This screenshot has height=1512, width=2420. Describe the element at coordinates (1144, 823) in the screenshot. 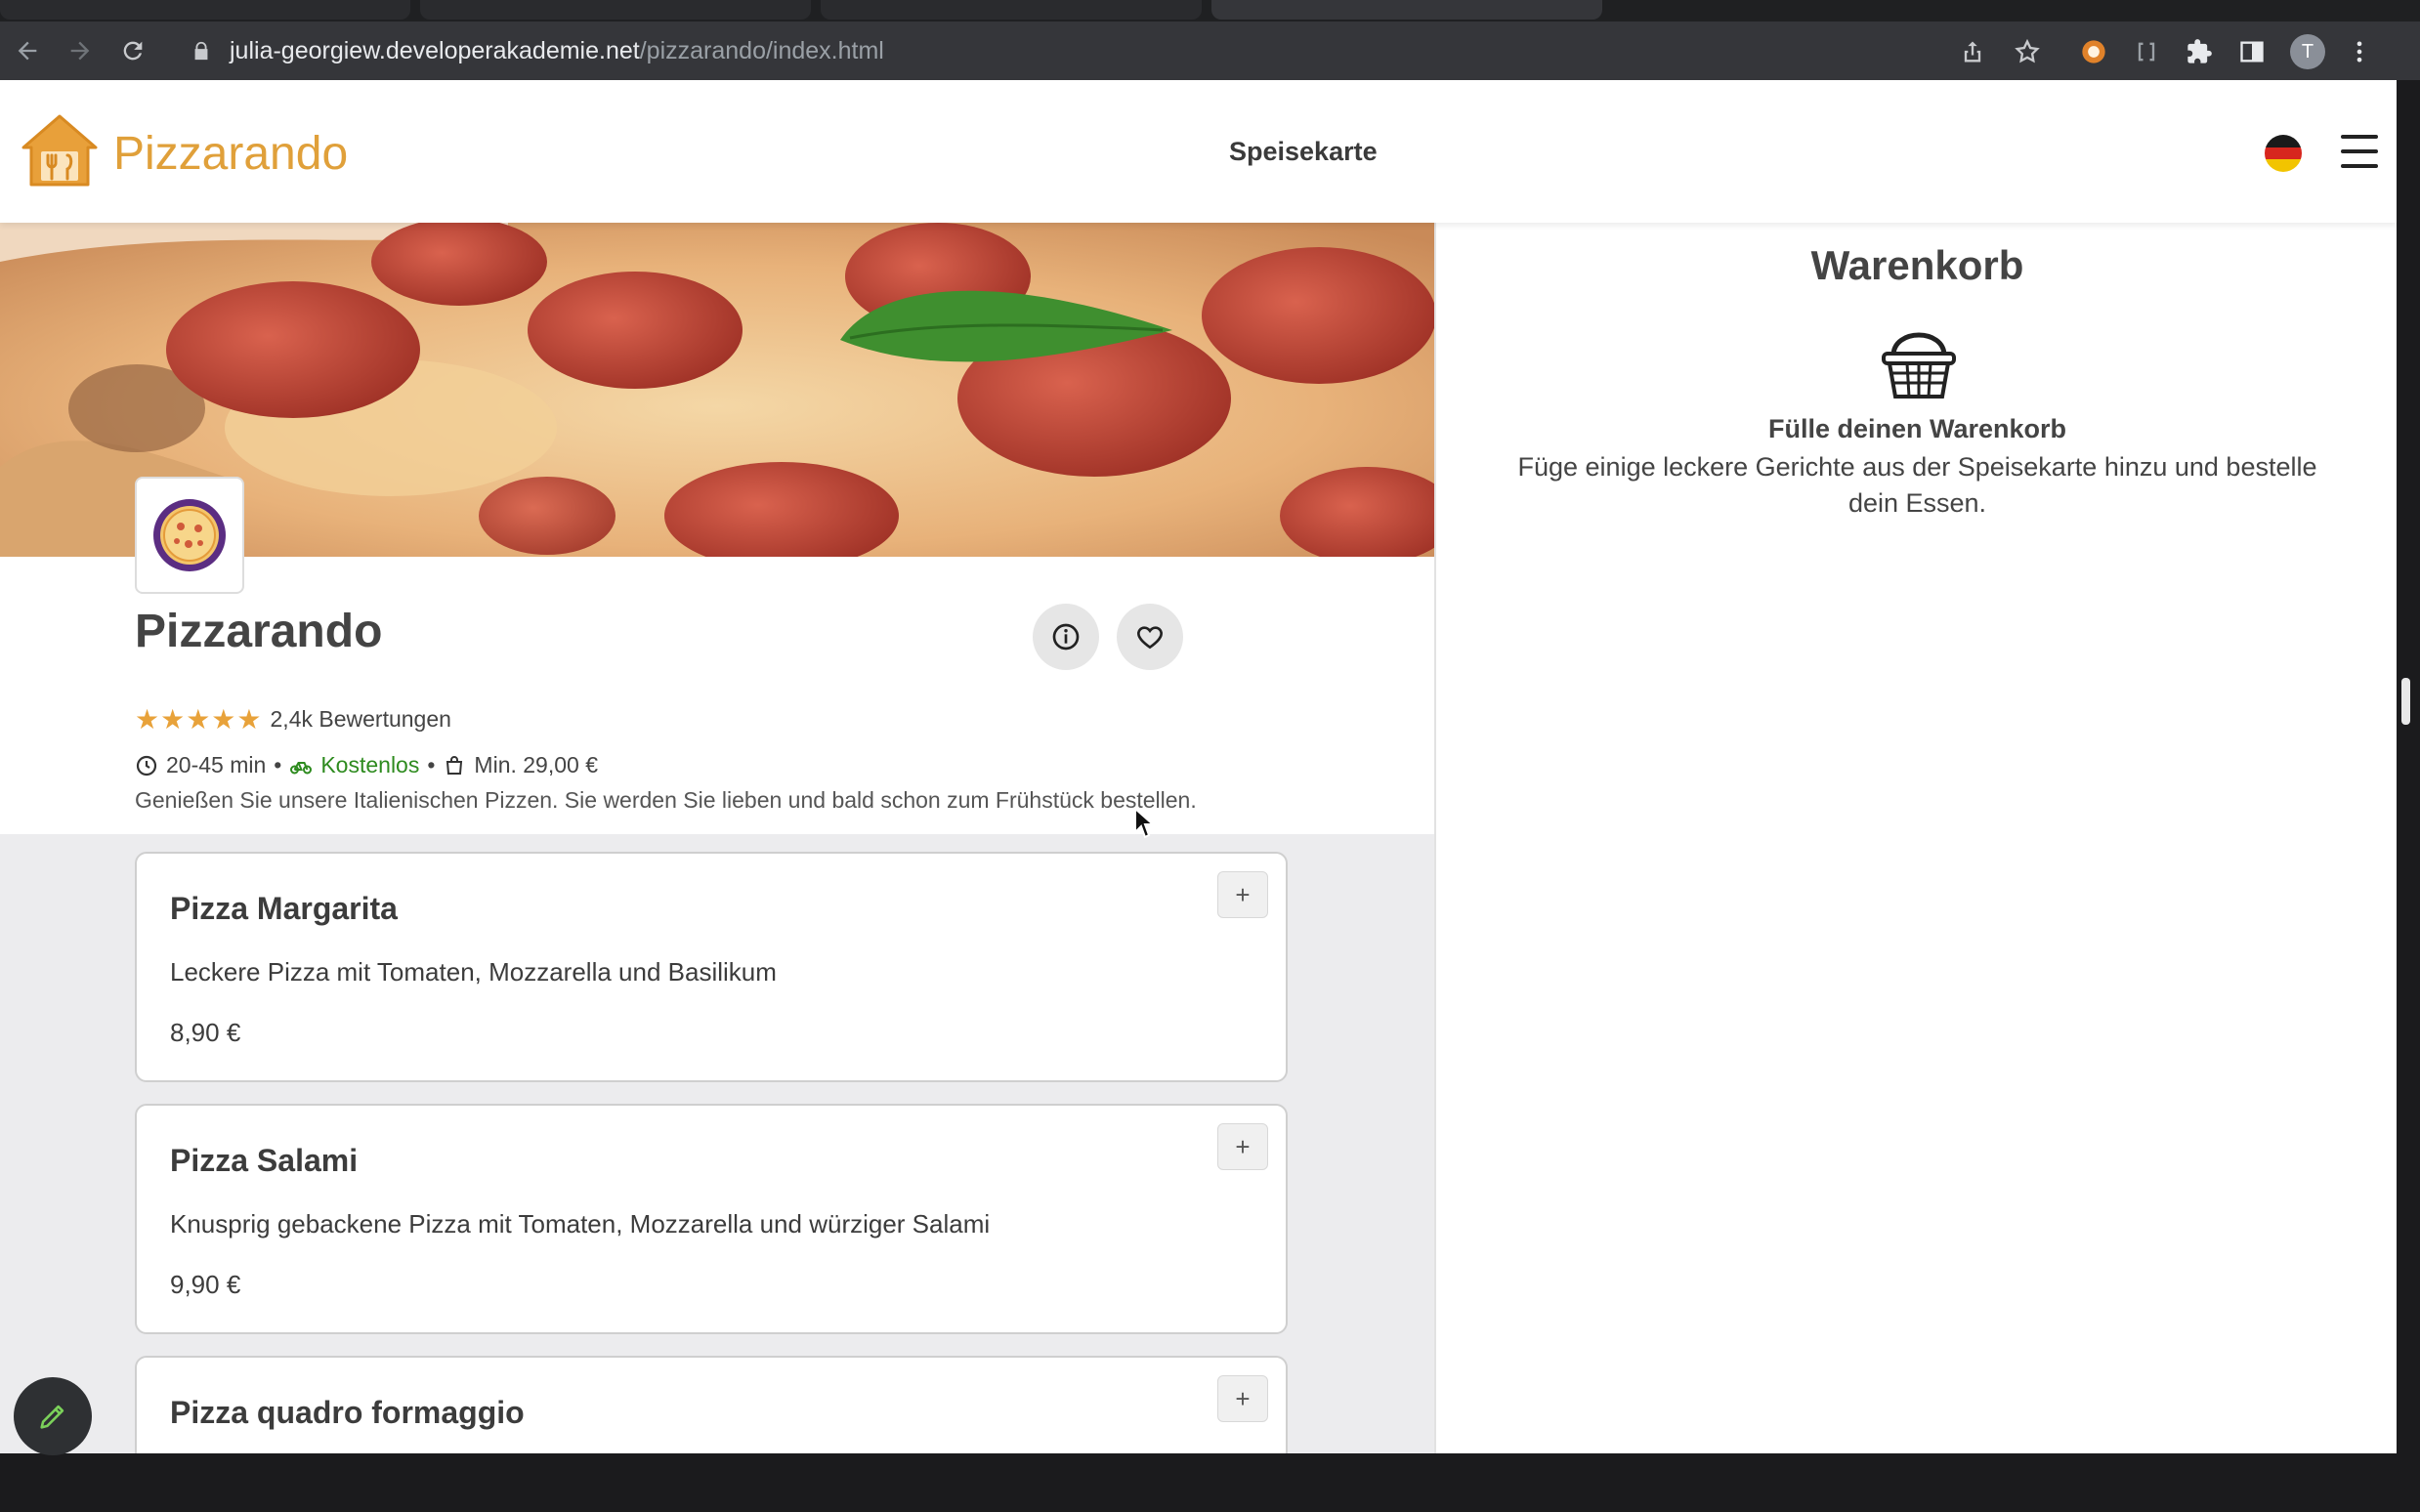

I see `mouse-cursor-icon` at that location.